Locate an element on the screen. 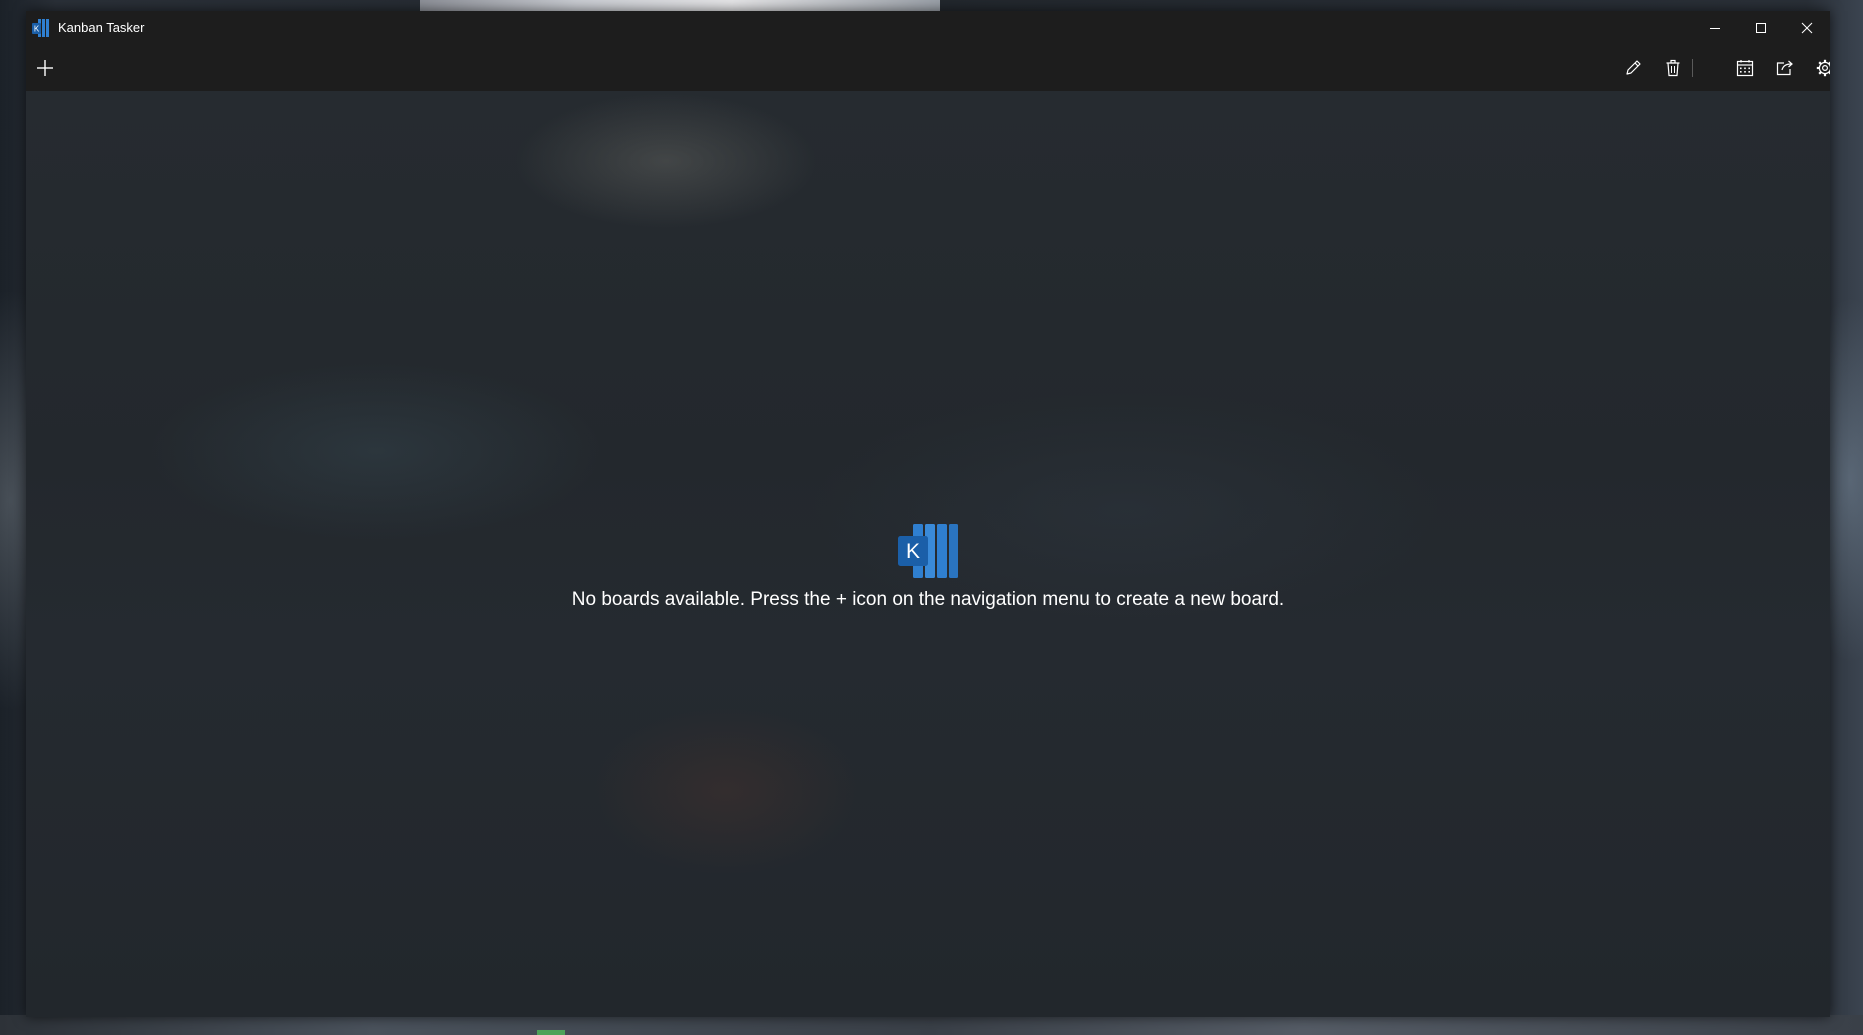 Image resolution: width=1863 pixels, height=1035 pixels. minimize-button is located at coordinates (1715, 27).